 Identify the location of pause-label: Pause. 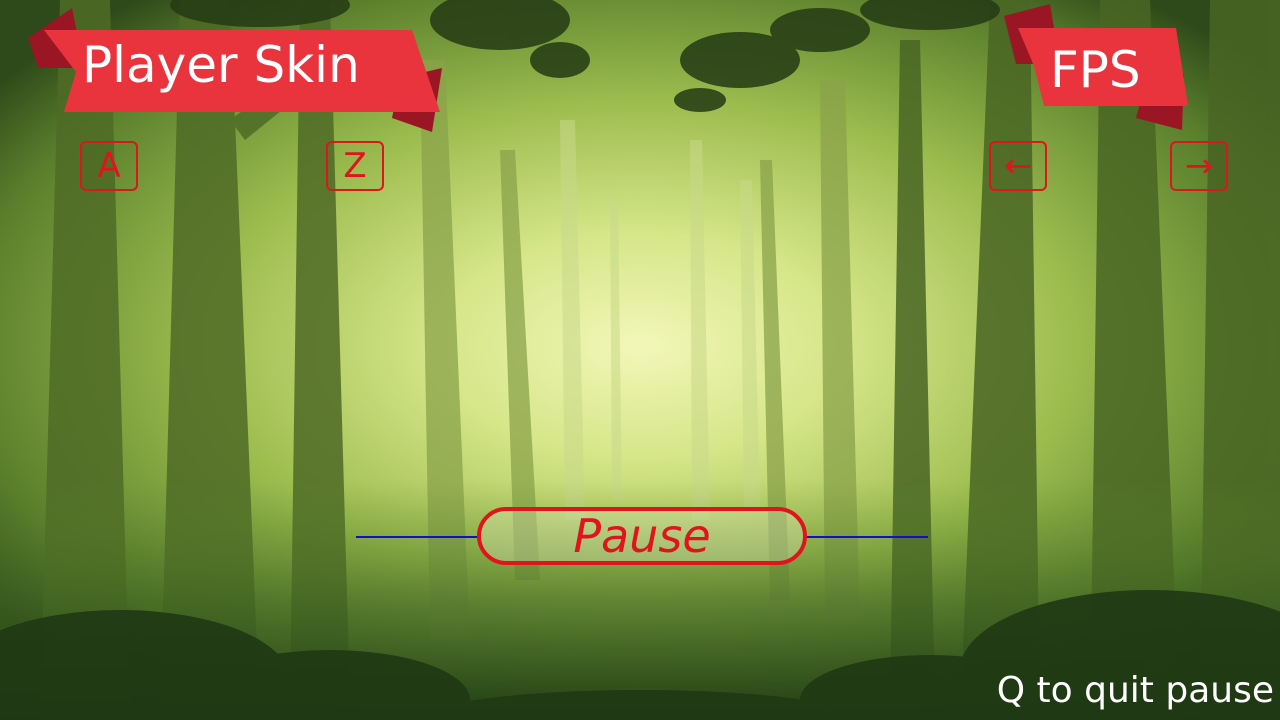
(642, 536).